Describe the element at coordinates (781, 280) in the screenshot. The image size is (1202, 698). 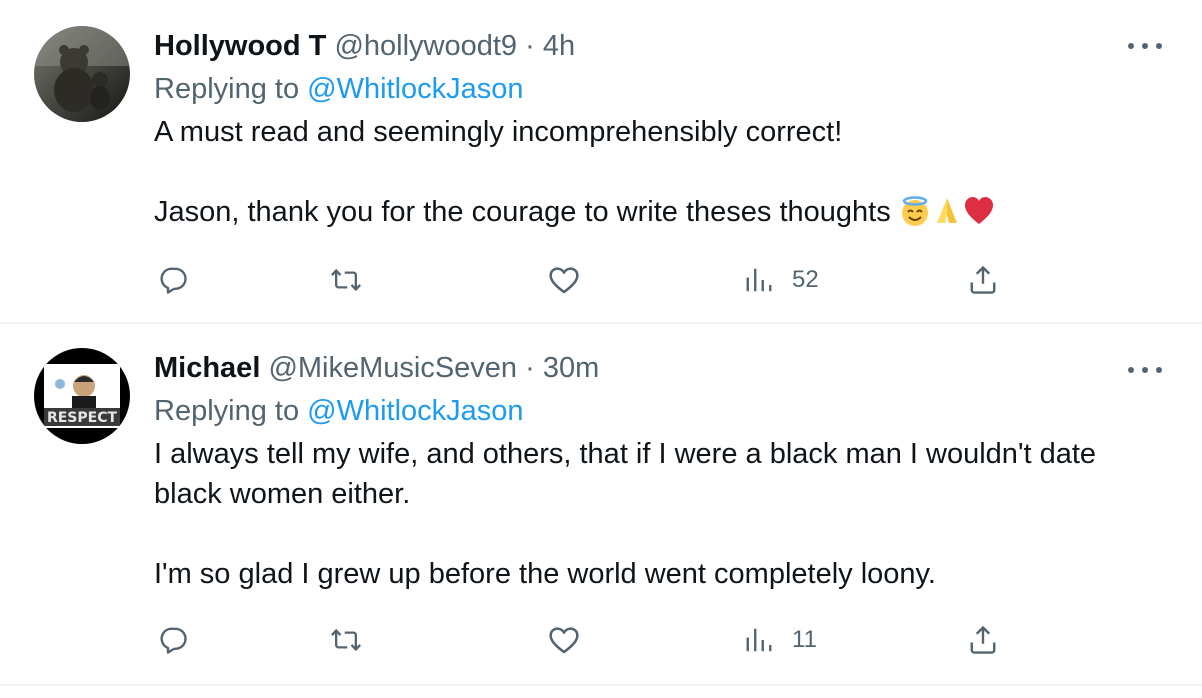
I see `views-button: 52` at that location.